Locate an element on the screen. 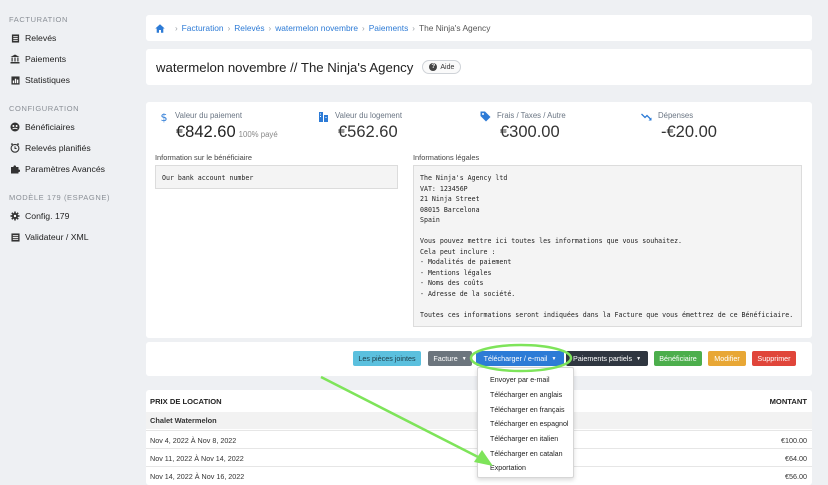  row-dates: Nov 14, 2022 À Nov 16, 2022 is located at coordinates (197, 476).